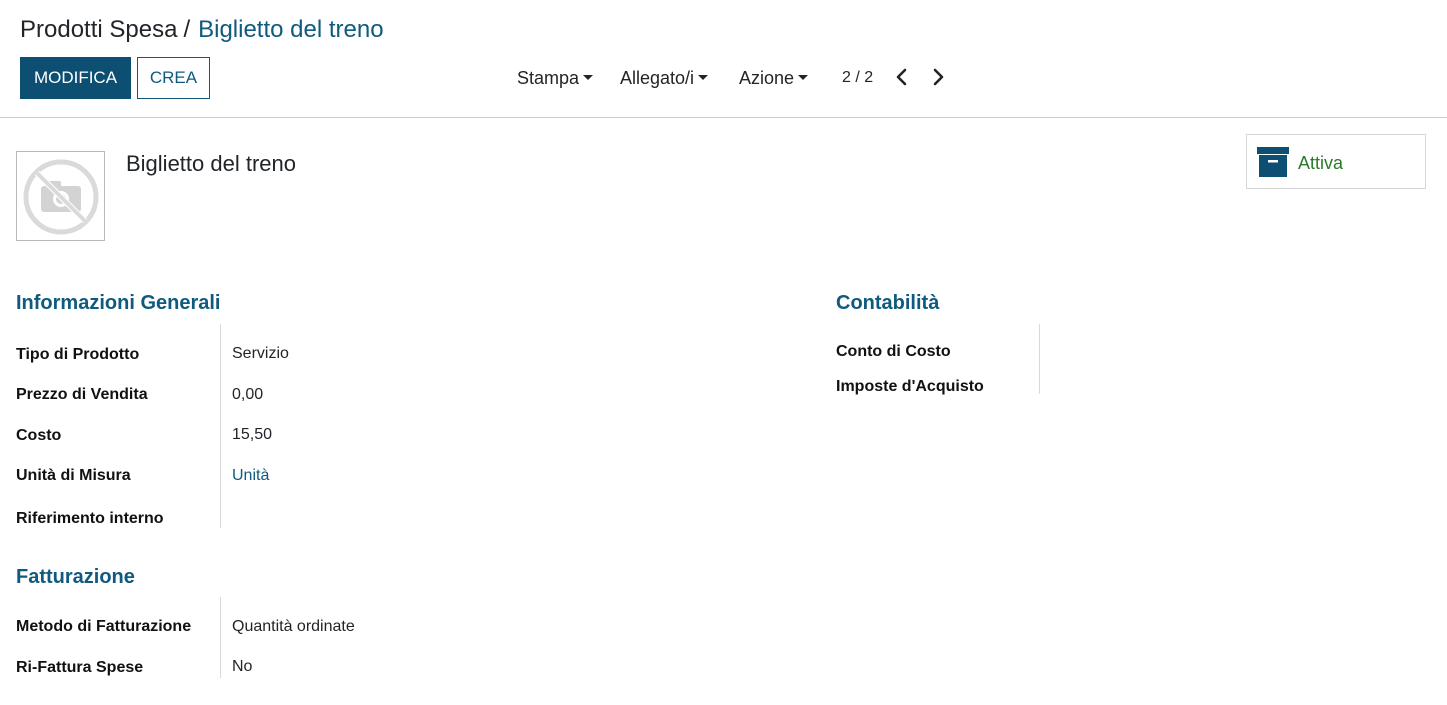 The width and height of the screenshot is (1447, 705). What do you see at coordinates (247, 395) in the screenshot?
I see `sale-price-value: 0,00` at bounding box center [247, 395].